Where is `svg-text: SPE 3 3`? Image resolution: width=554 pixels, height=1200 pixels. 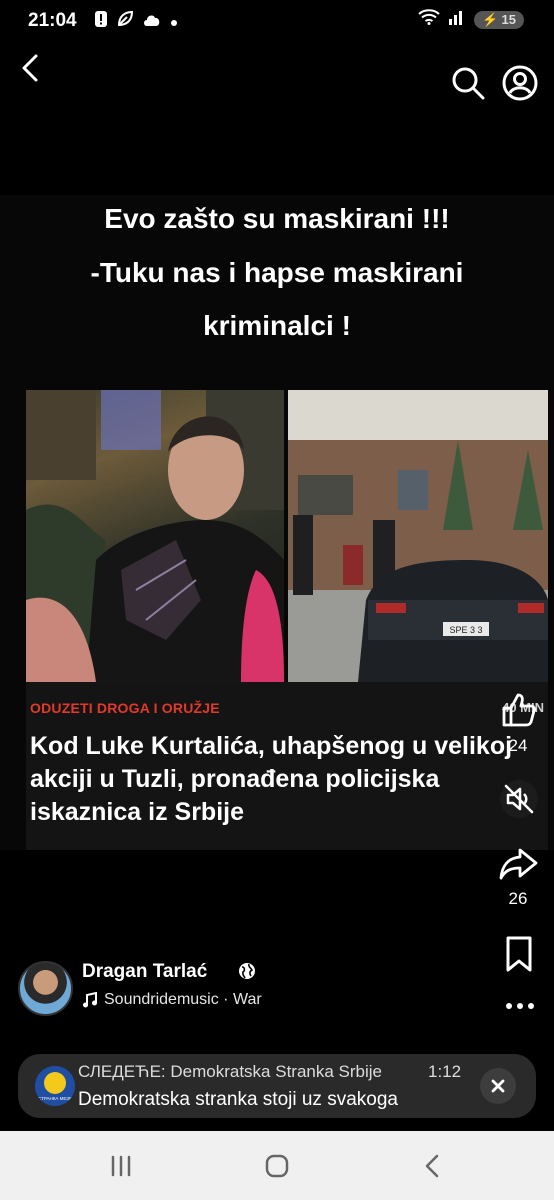 svg-text: SPE 3 3 is located at coordinates (465, 630).